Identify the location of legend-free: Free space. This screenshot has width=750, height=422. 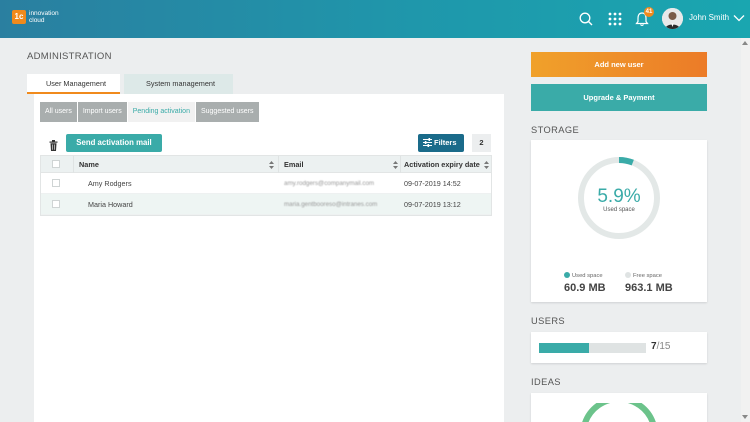
(643, 275).